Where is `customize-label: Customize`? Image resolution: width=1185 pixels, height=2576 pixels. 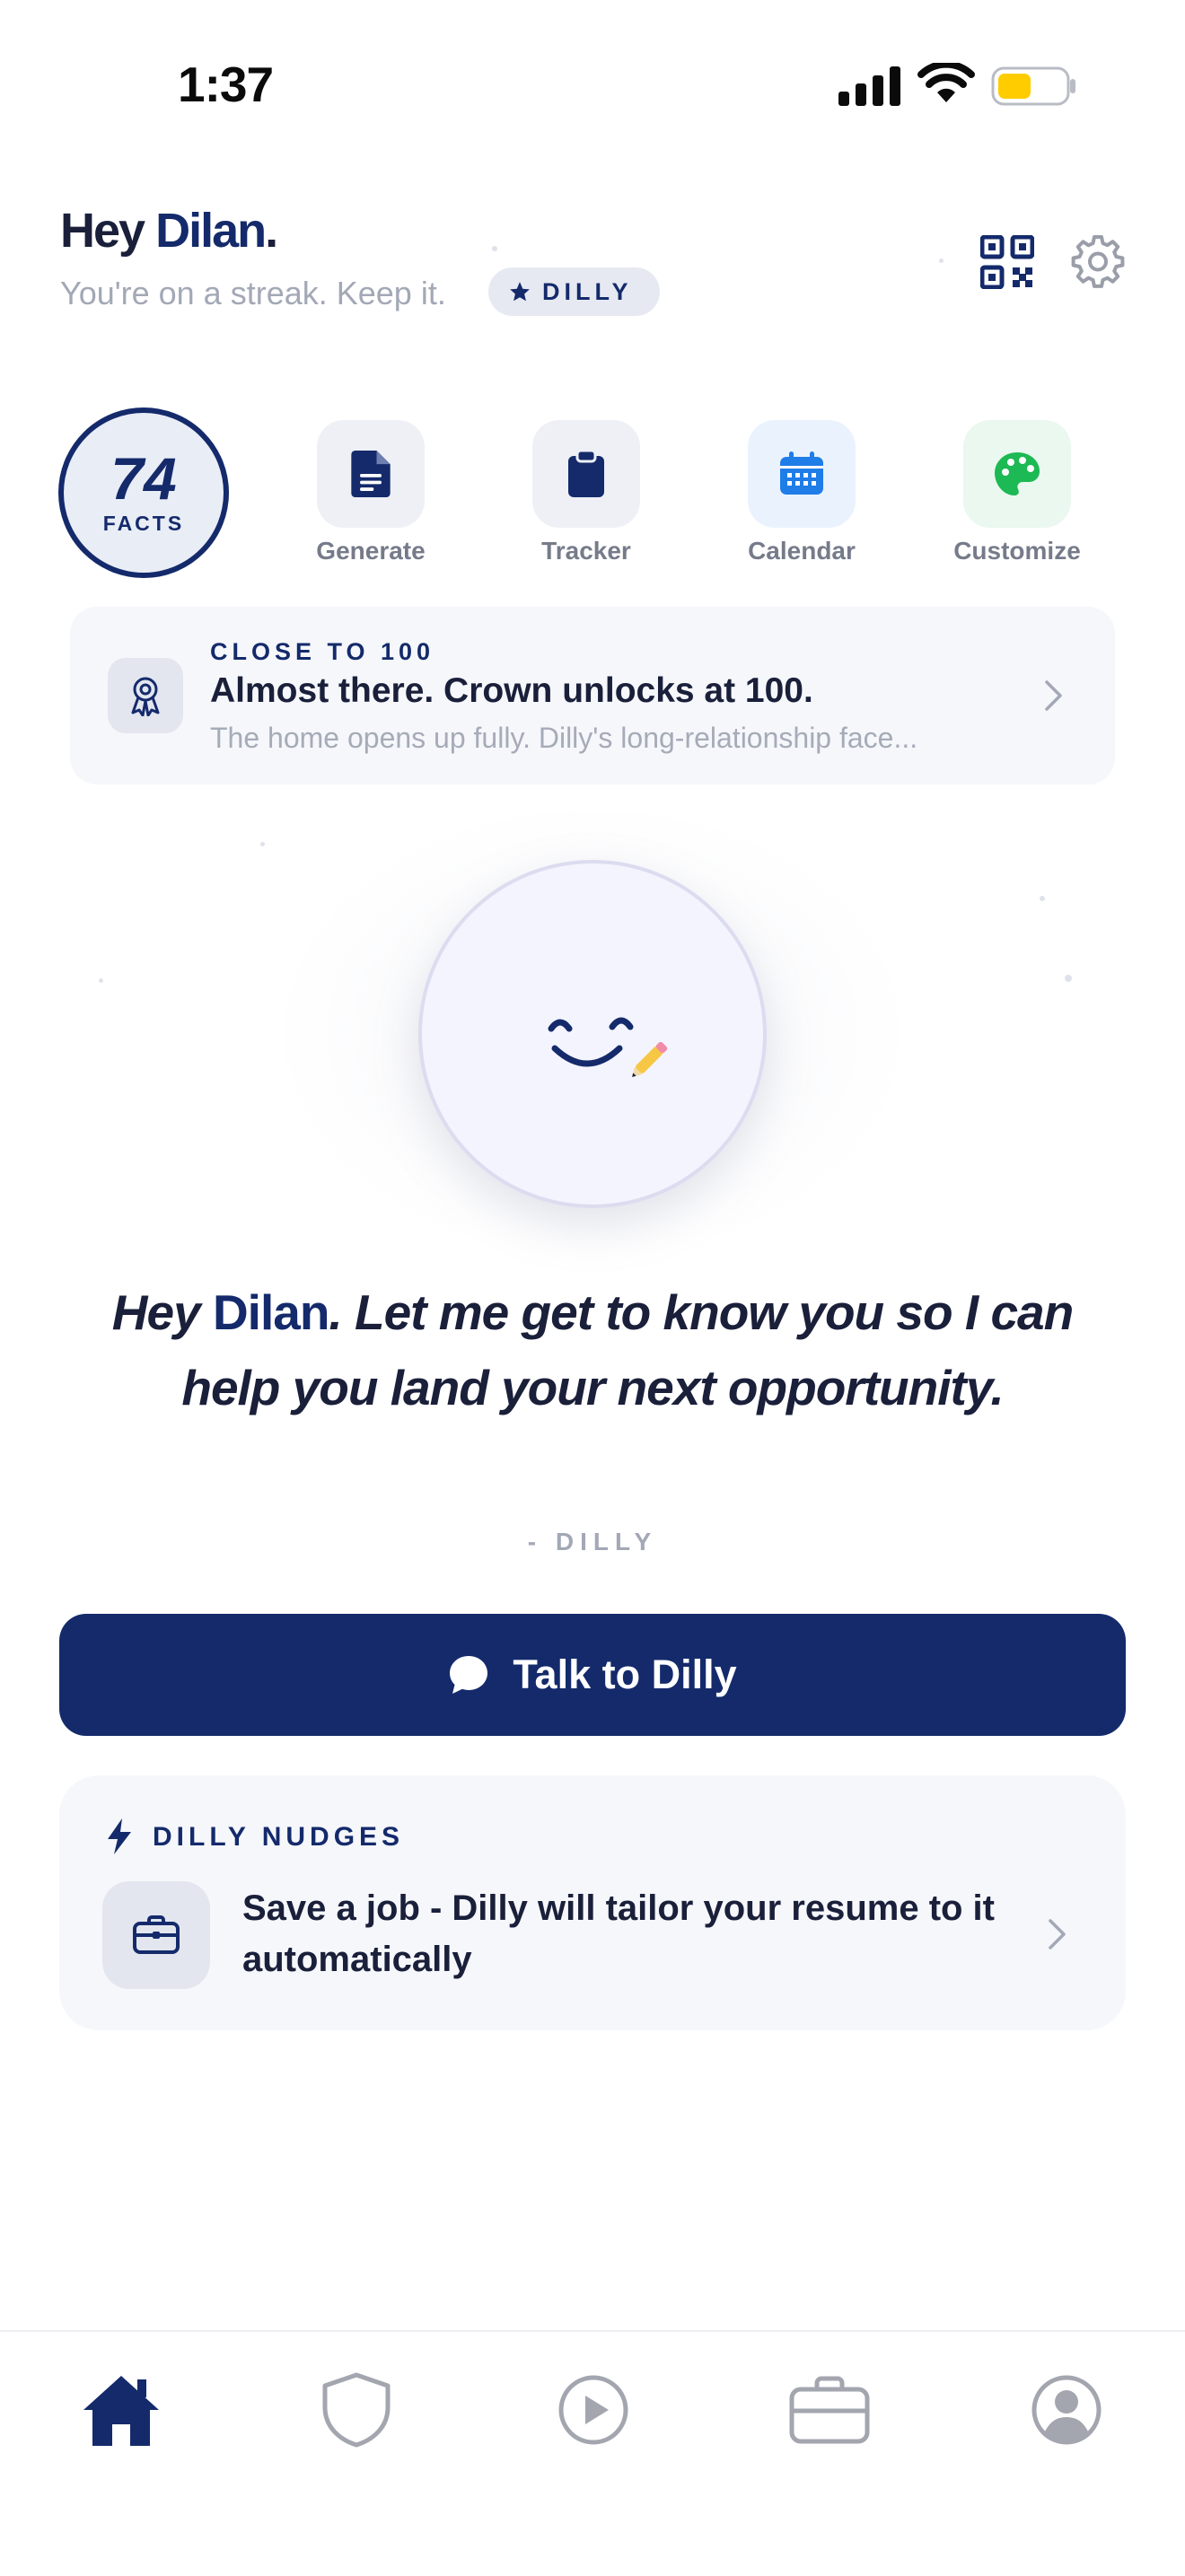
customize-label: Customize is located at coordinates (1017, 551).